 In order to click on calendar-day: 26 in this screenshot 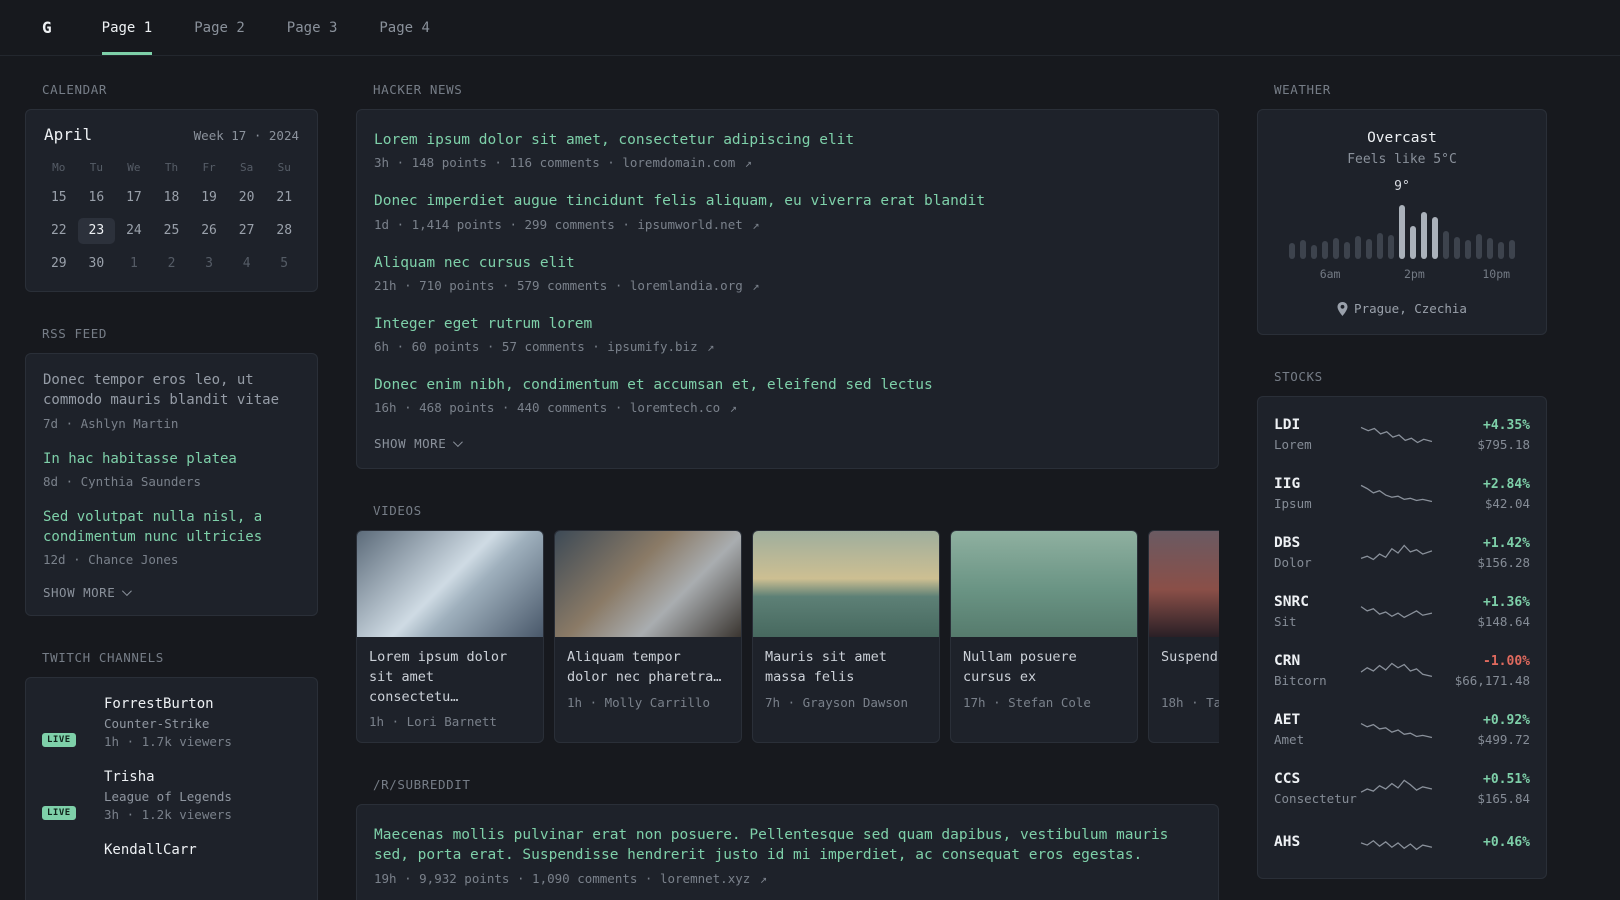, I will do `click(209, 231)`.